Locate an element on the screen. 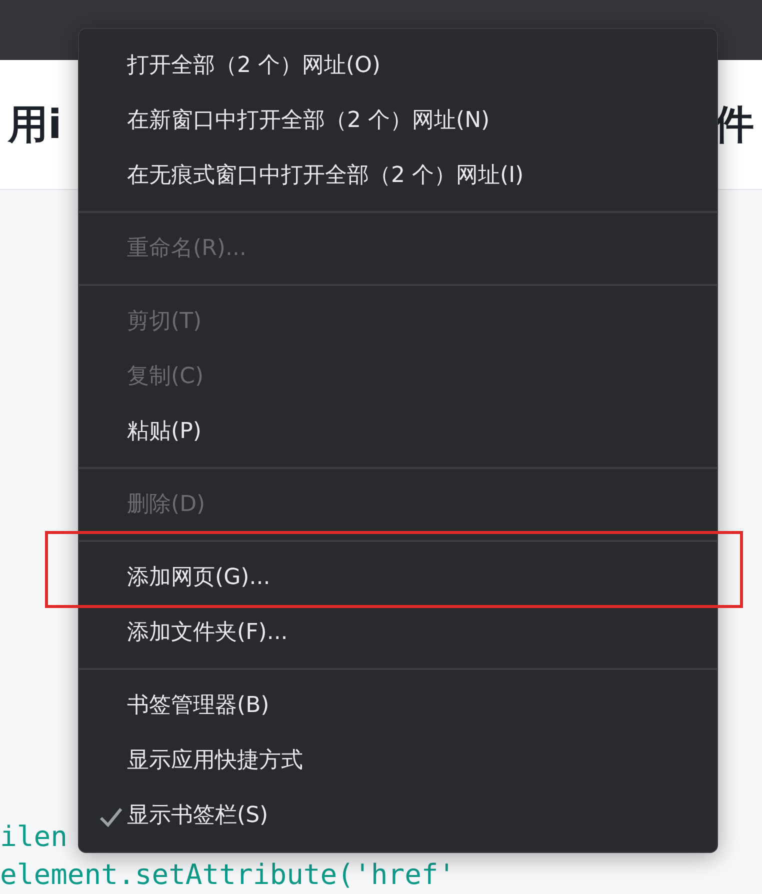  menu-item: 粘贴(P) is located at coordinates (398, 431).